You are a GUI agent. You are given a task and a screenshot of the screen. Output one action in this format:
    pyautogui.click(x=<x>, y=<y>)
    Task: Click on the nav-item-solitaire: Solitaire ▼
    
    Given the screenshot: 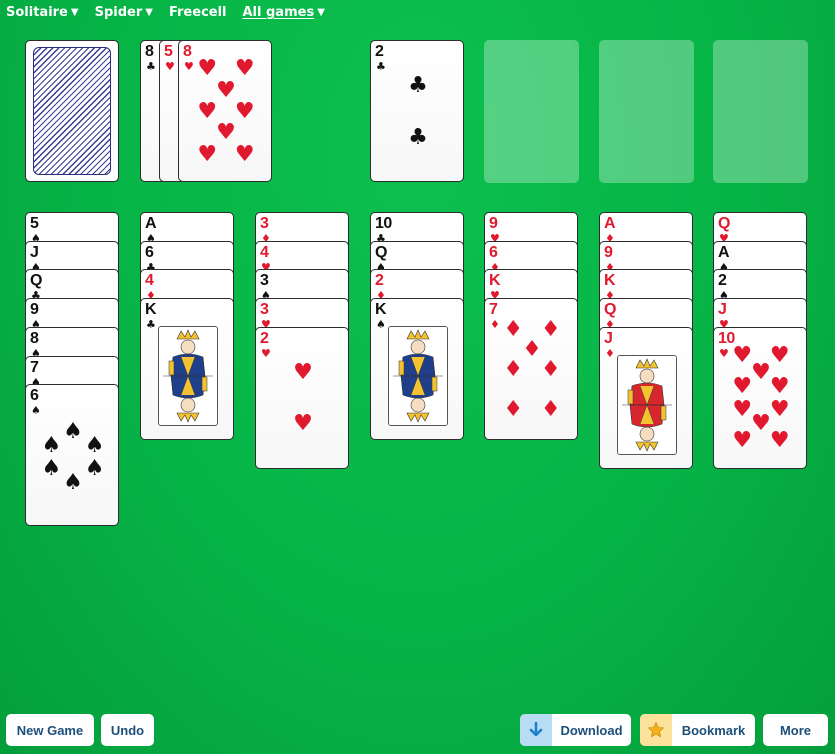 What is the action you would take?
    pyautogui.click(x=42, y=12)
    